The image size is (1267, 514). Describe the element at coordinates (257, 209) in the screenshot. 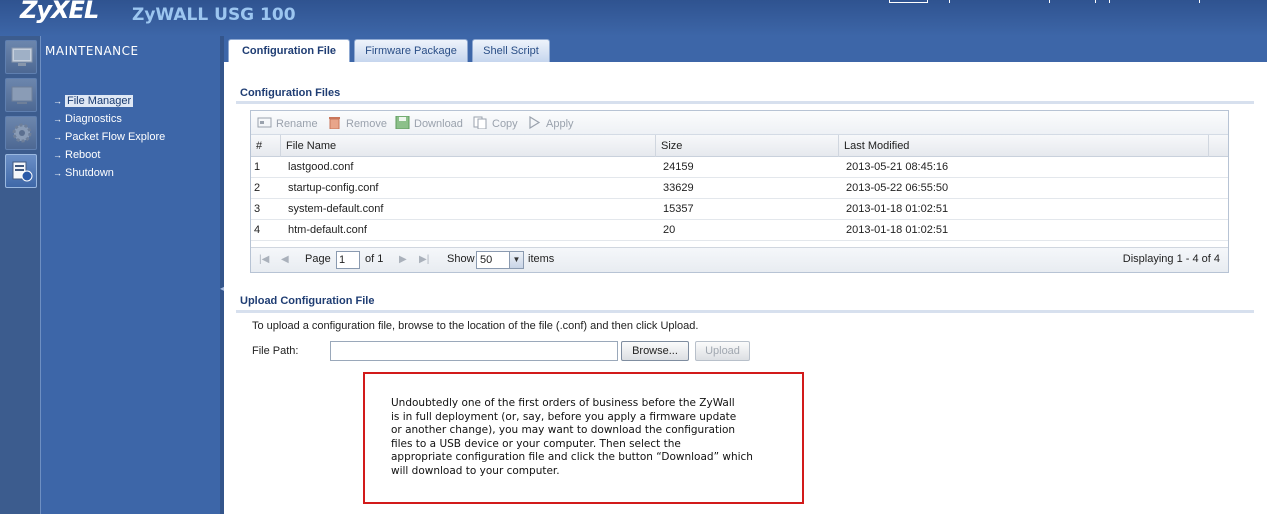

I see `row-number: 3` at that location.